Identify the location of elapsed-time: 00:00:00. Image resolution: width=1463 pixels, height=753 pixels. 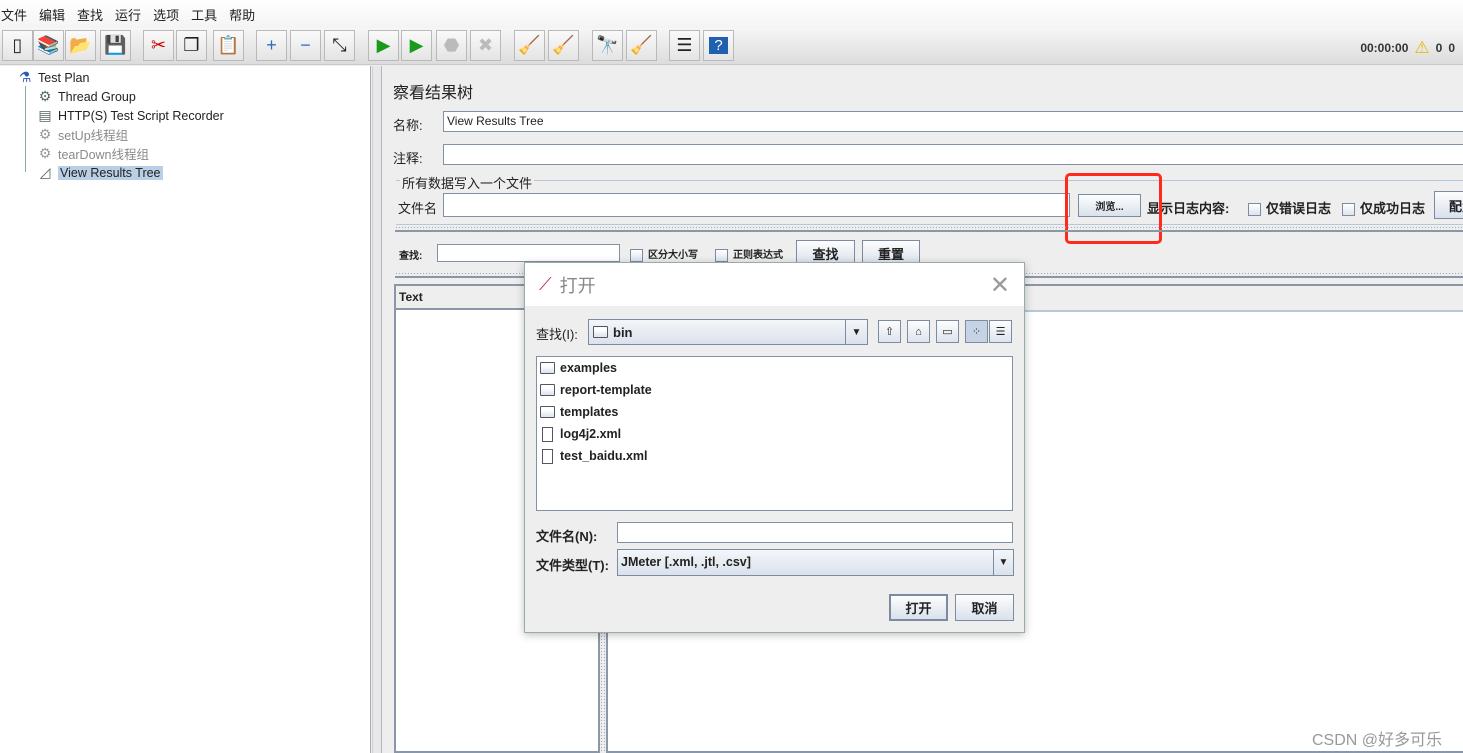
(1384, 48).